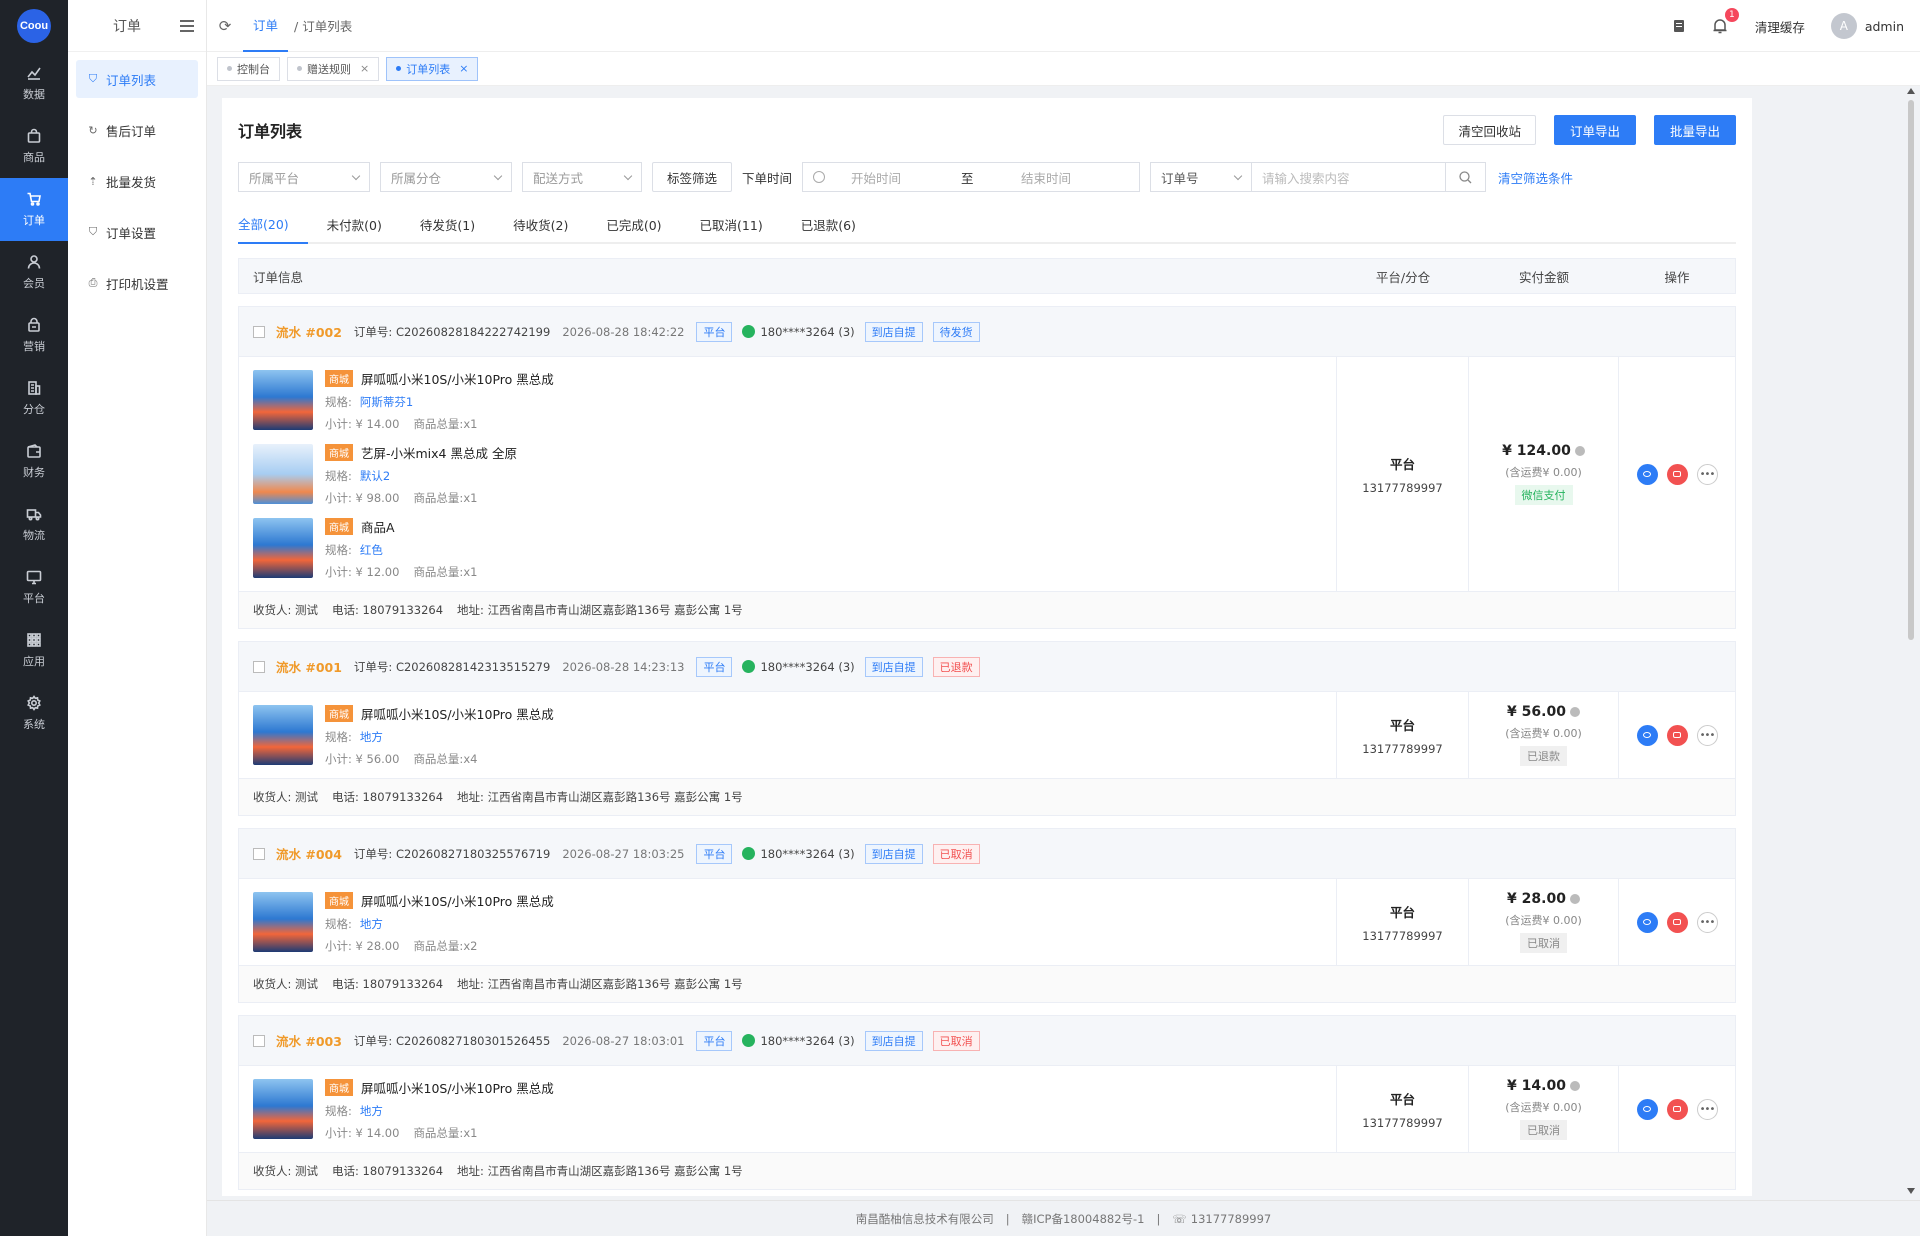 The image size is (1920, 1236). Describe the element at coordinates (633, 224) in the screenshot. I see `status-tab-4: 已完成(0)` at that location.